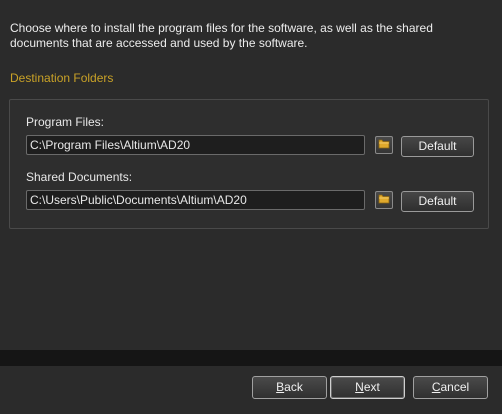 The image size is (502, 414). Describe the element at coordinates (437, 146) in the screenshot. I see `program-files-default-button: Default` at that location.